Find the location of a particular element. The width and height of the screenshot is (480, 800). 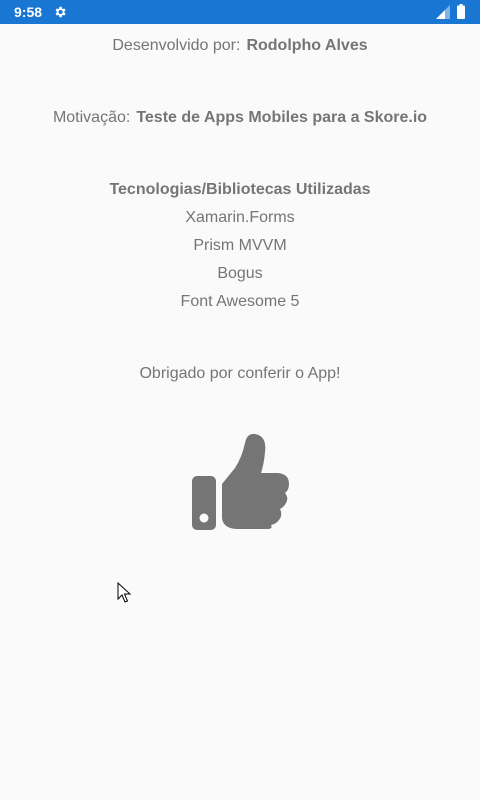

gear-icon is located at coordinates (60, 12).